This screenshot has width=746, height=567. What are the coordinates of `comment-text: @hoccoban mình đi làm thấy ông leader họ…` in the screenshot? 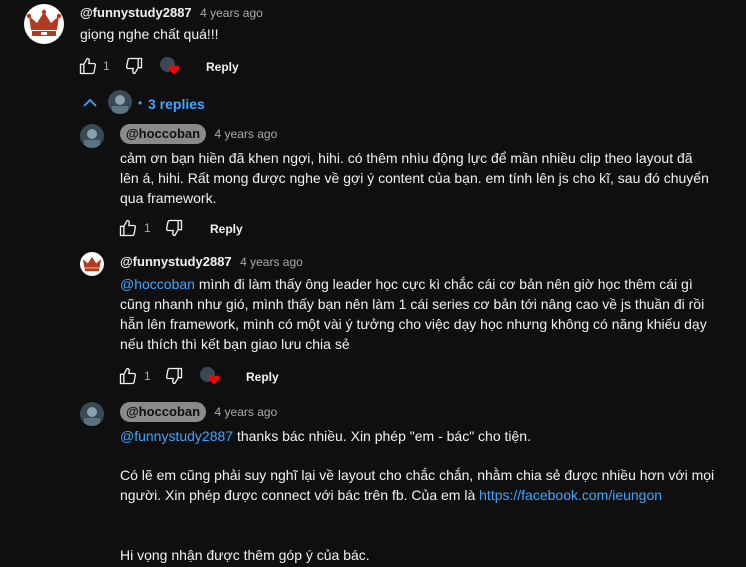 It's located at (415, 314).